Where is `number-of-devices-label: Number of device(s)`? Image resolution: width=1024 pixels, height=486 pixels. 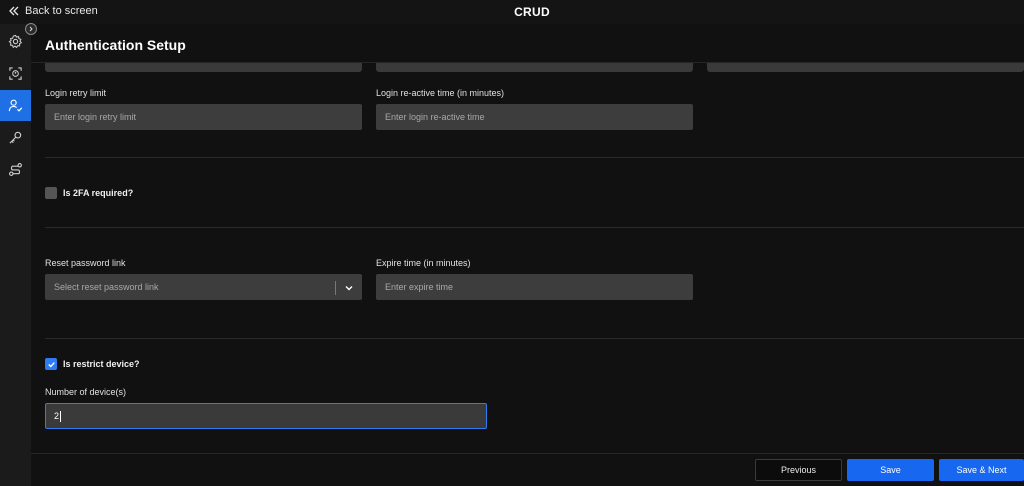 number-of-devices-label: Number of device(s) is located at coordinates (86, 392).